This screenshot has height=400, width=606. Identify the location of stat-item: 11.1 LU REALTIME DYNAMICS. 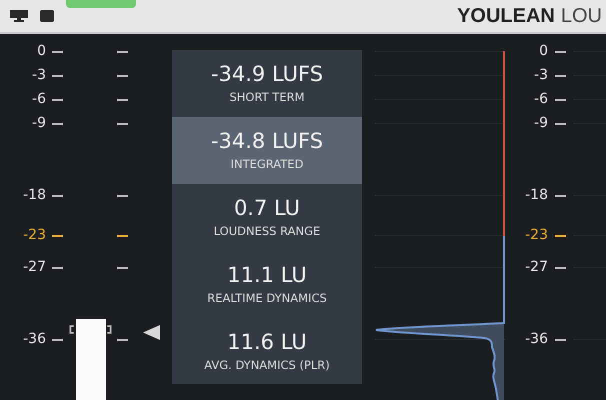
(267, 284).